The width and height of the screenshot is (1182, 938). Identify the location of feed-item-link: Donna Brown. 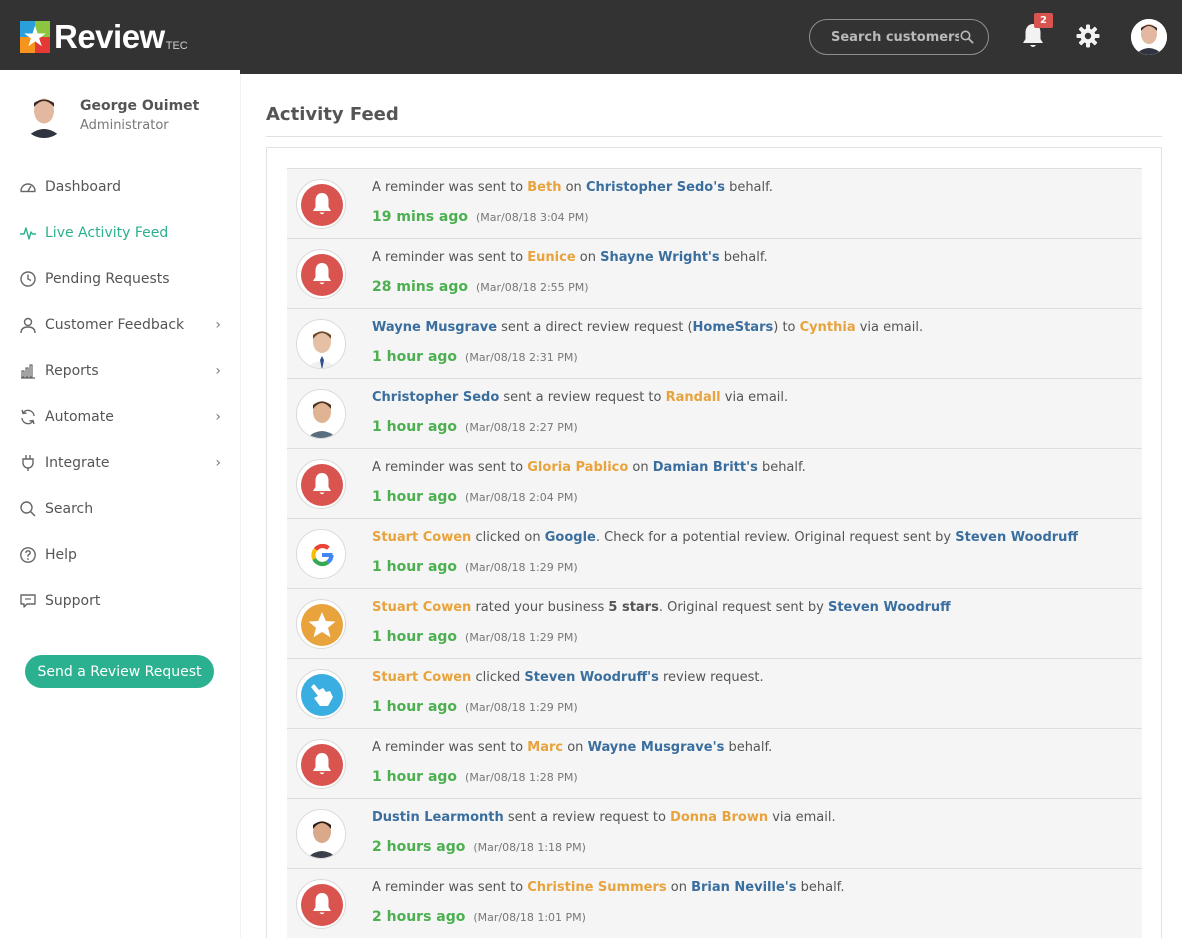
(719, 817).